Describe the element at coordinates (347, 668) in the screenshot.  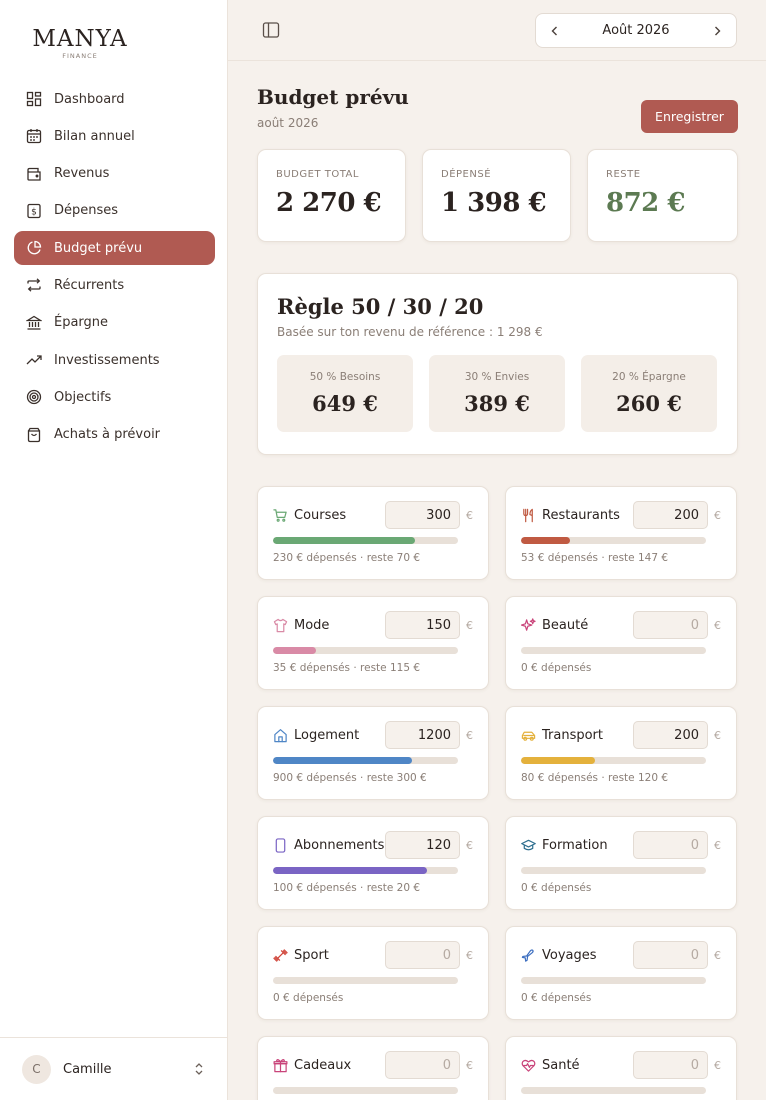
I see `category-spent-summary: 35 € dépensés · reste 115 €` at that location.